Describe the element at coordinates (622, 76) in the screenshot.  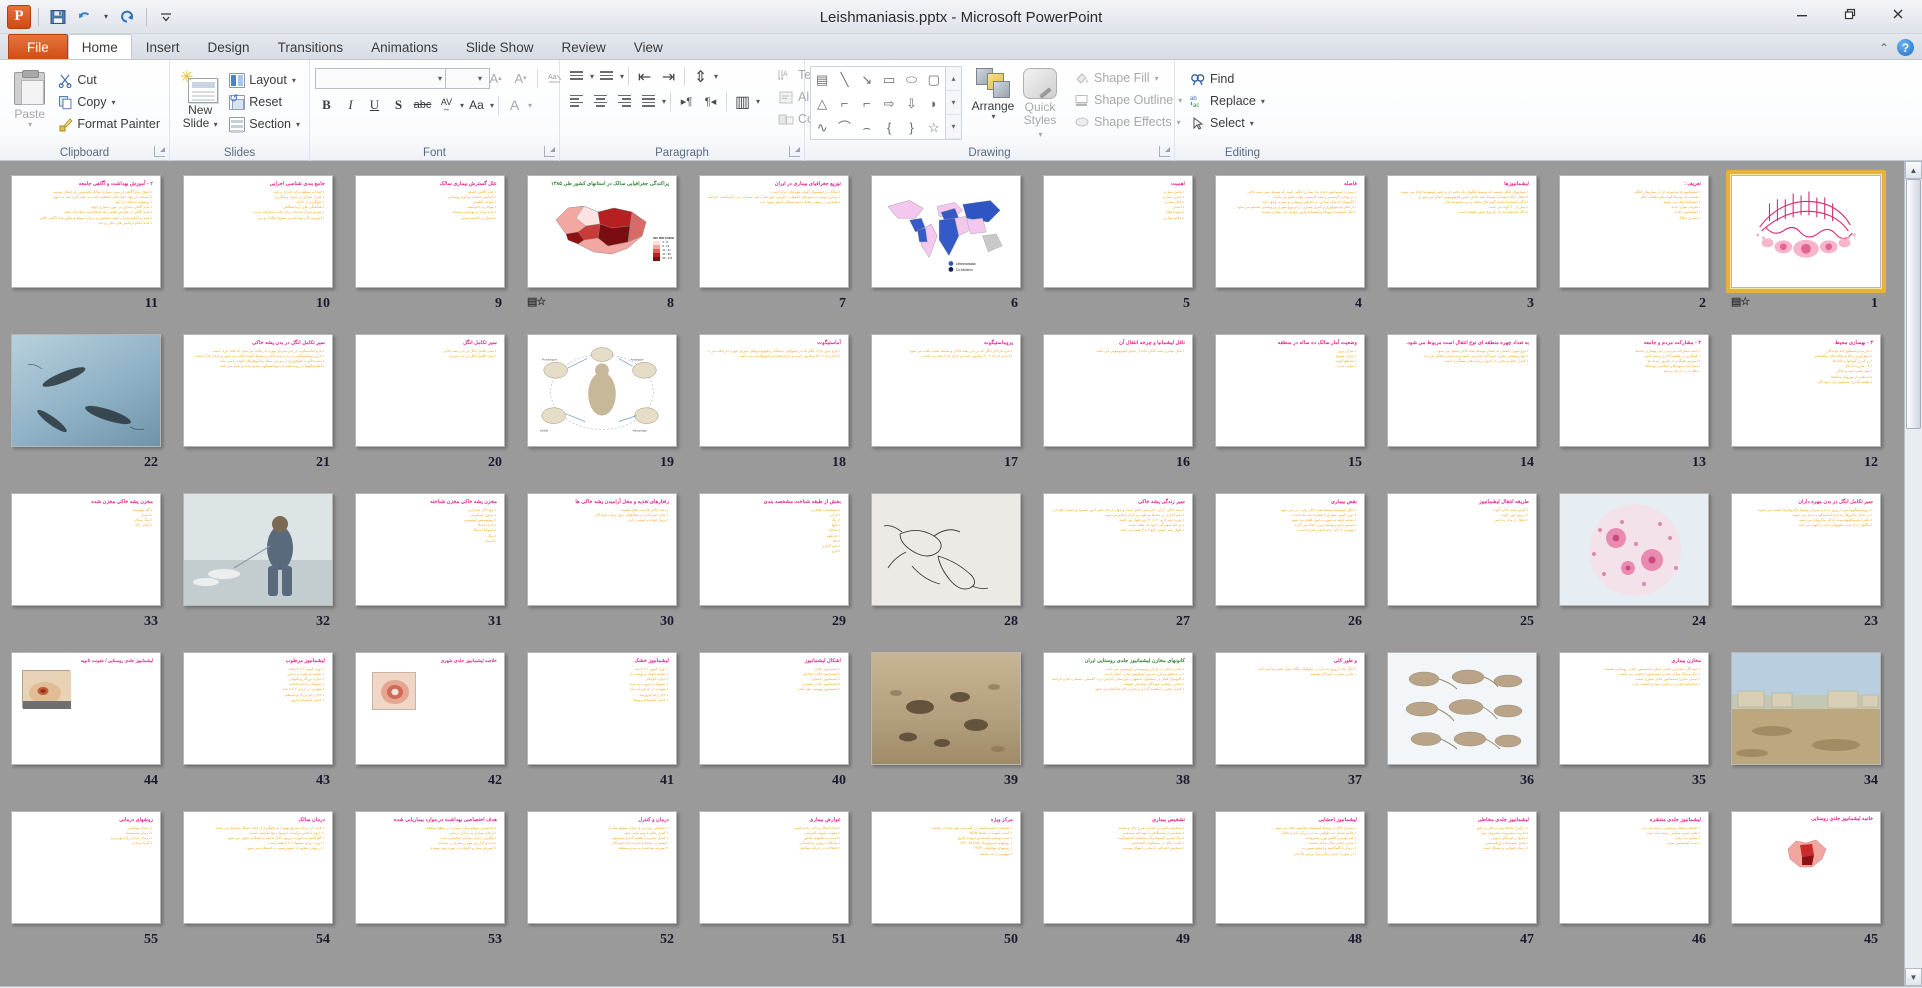
I see `numbering-caret-icon: ▾` at that location.